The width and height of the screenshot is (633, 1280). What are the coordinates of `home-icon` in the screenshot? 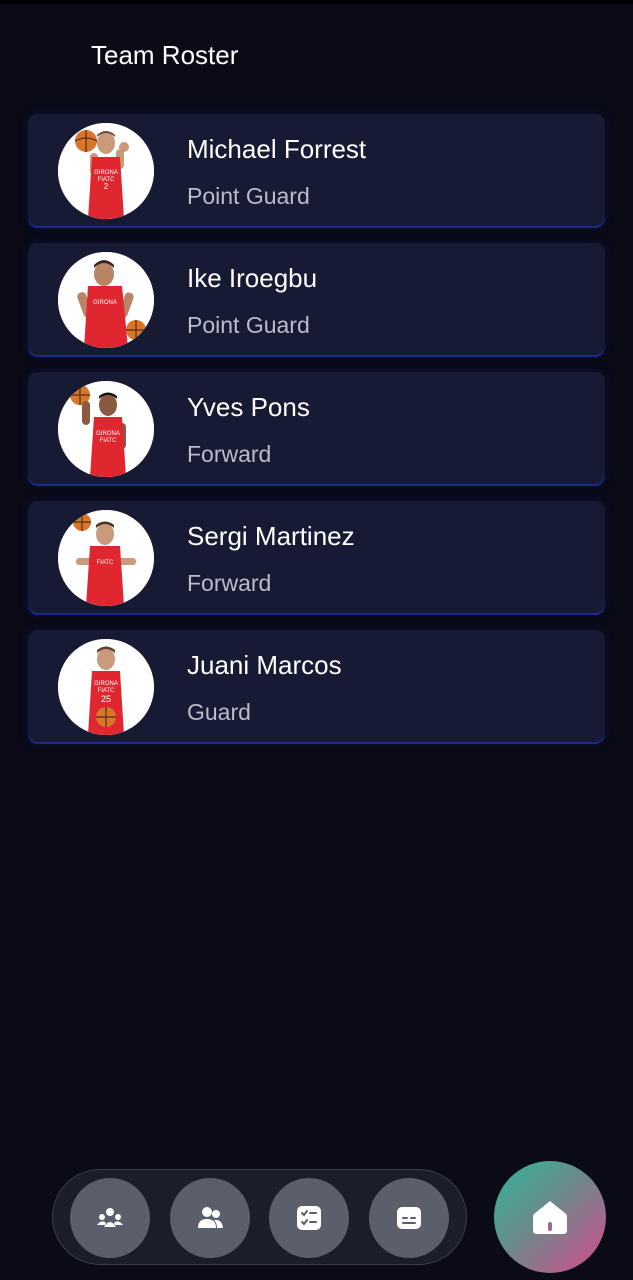 It's located at (550, 1217).